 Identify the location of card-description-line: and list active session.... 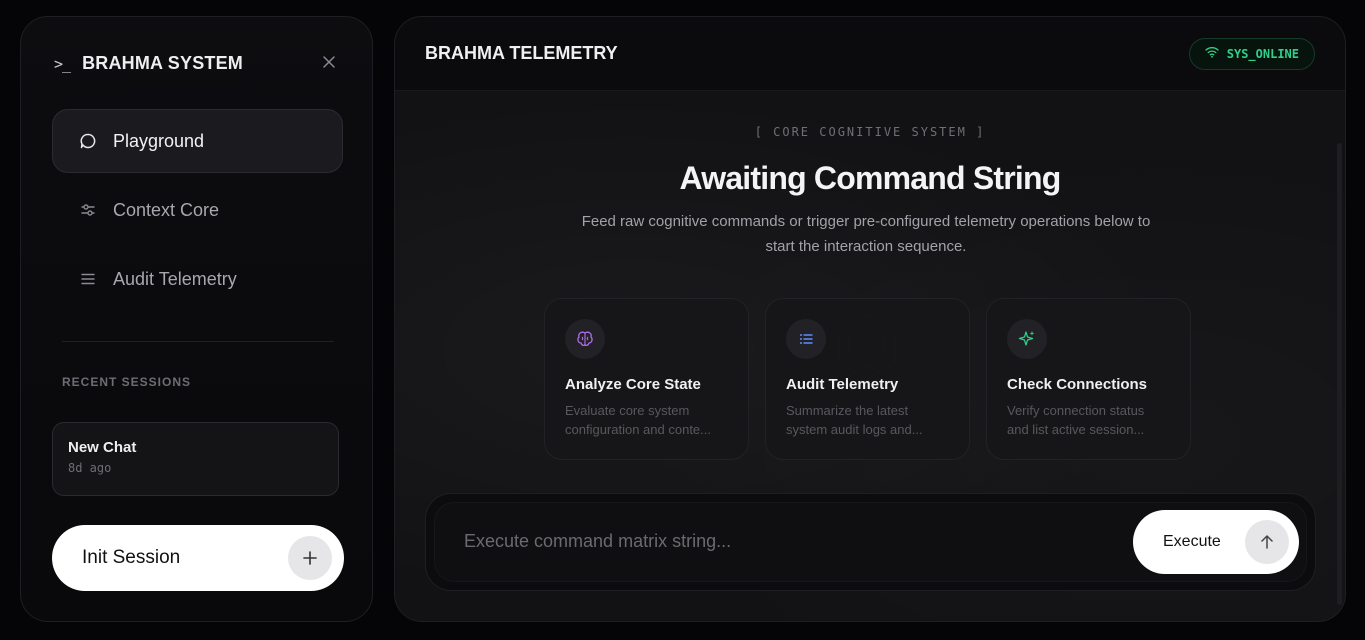
(1076, 429).